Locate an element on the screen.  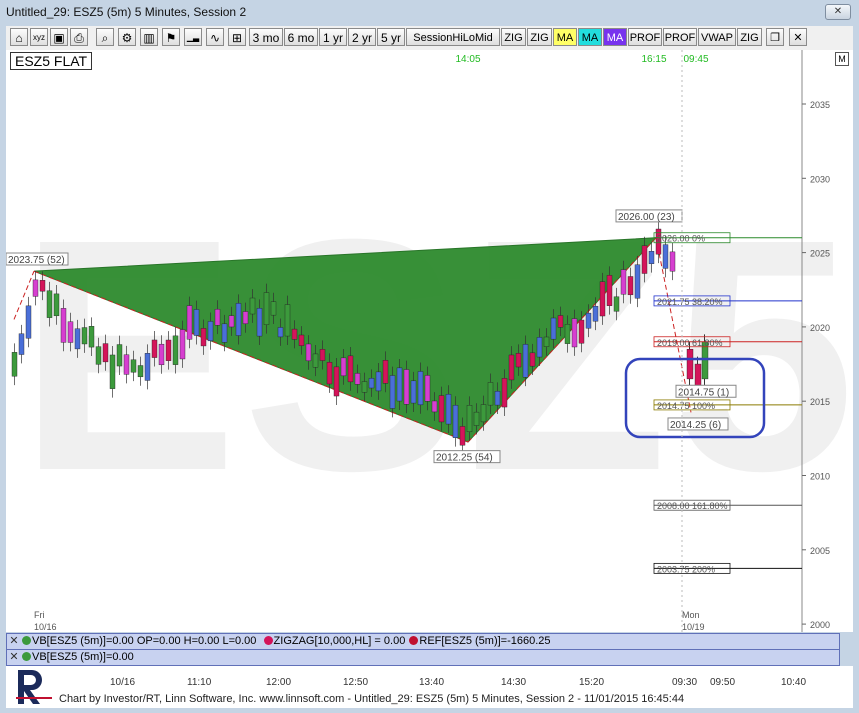
zig-button-1: ZIG is located at coordinates (513, 37).